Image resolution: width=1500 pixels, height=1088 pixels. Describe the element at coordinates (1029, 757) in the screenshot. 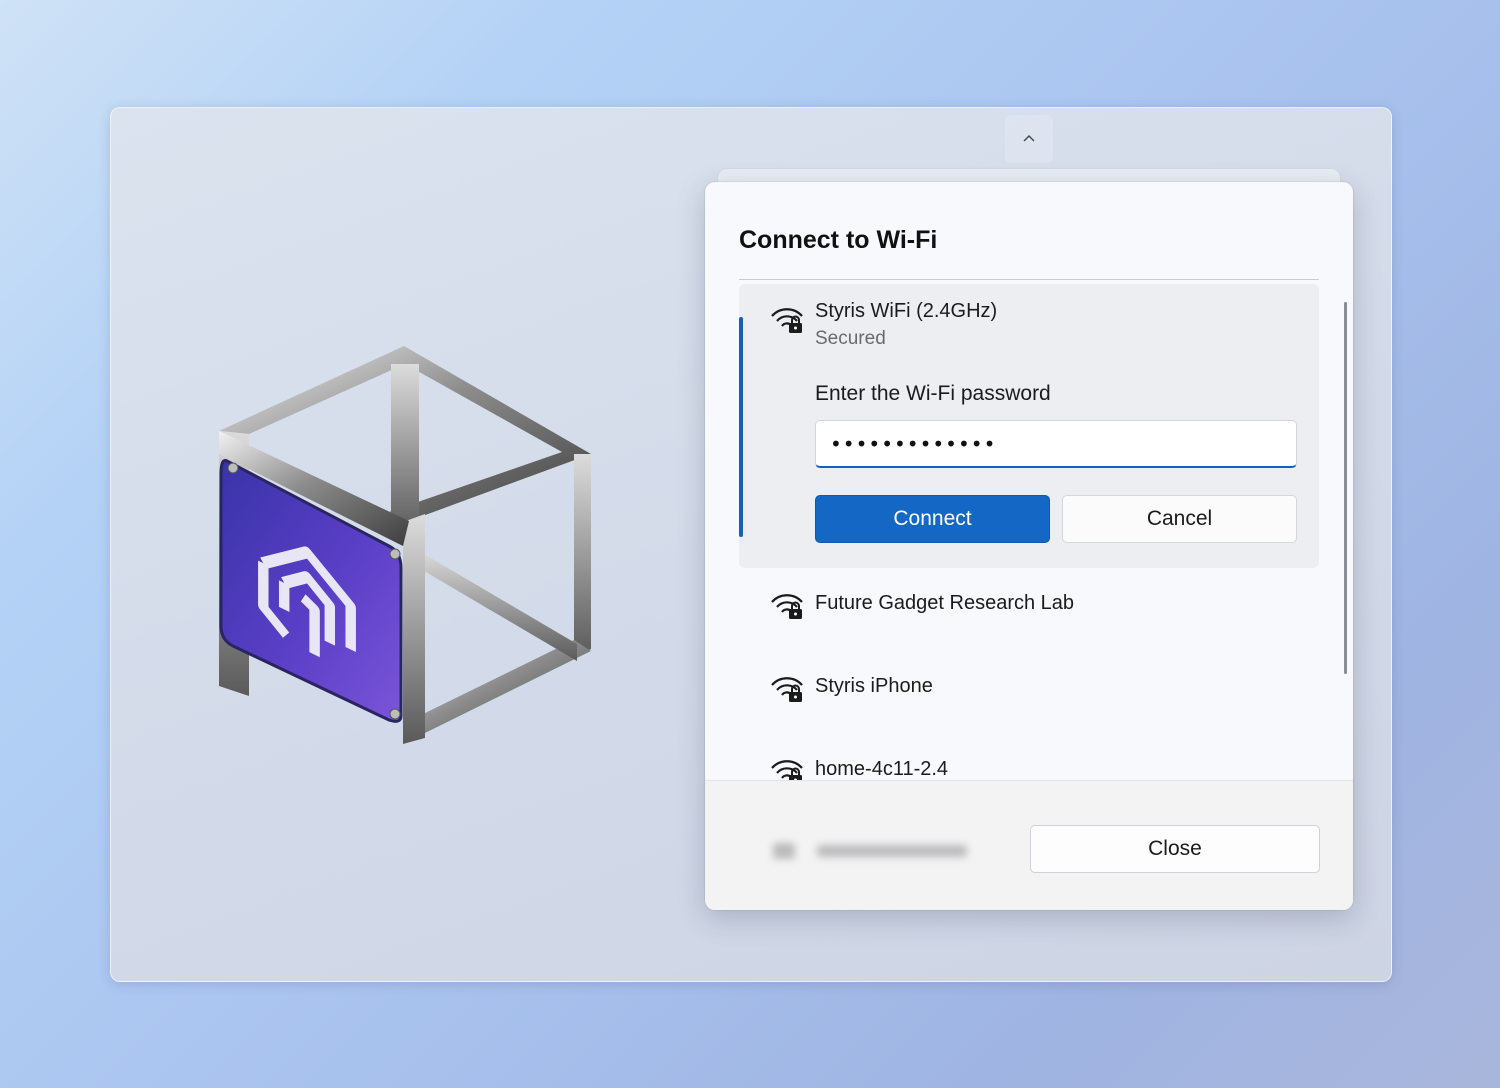

I see `network-item: home-4c11-2.4` at that location.